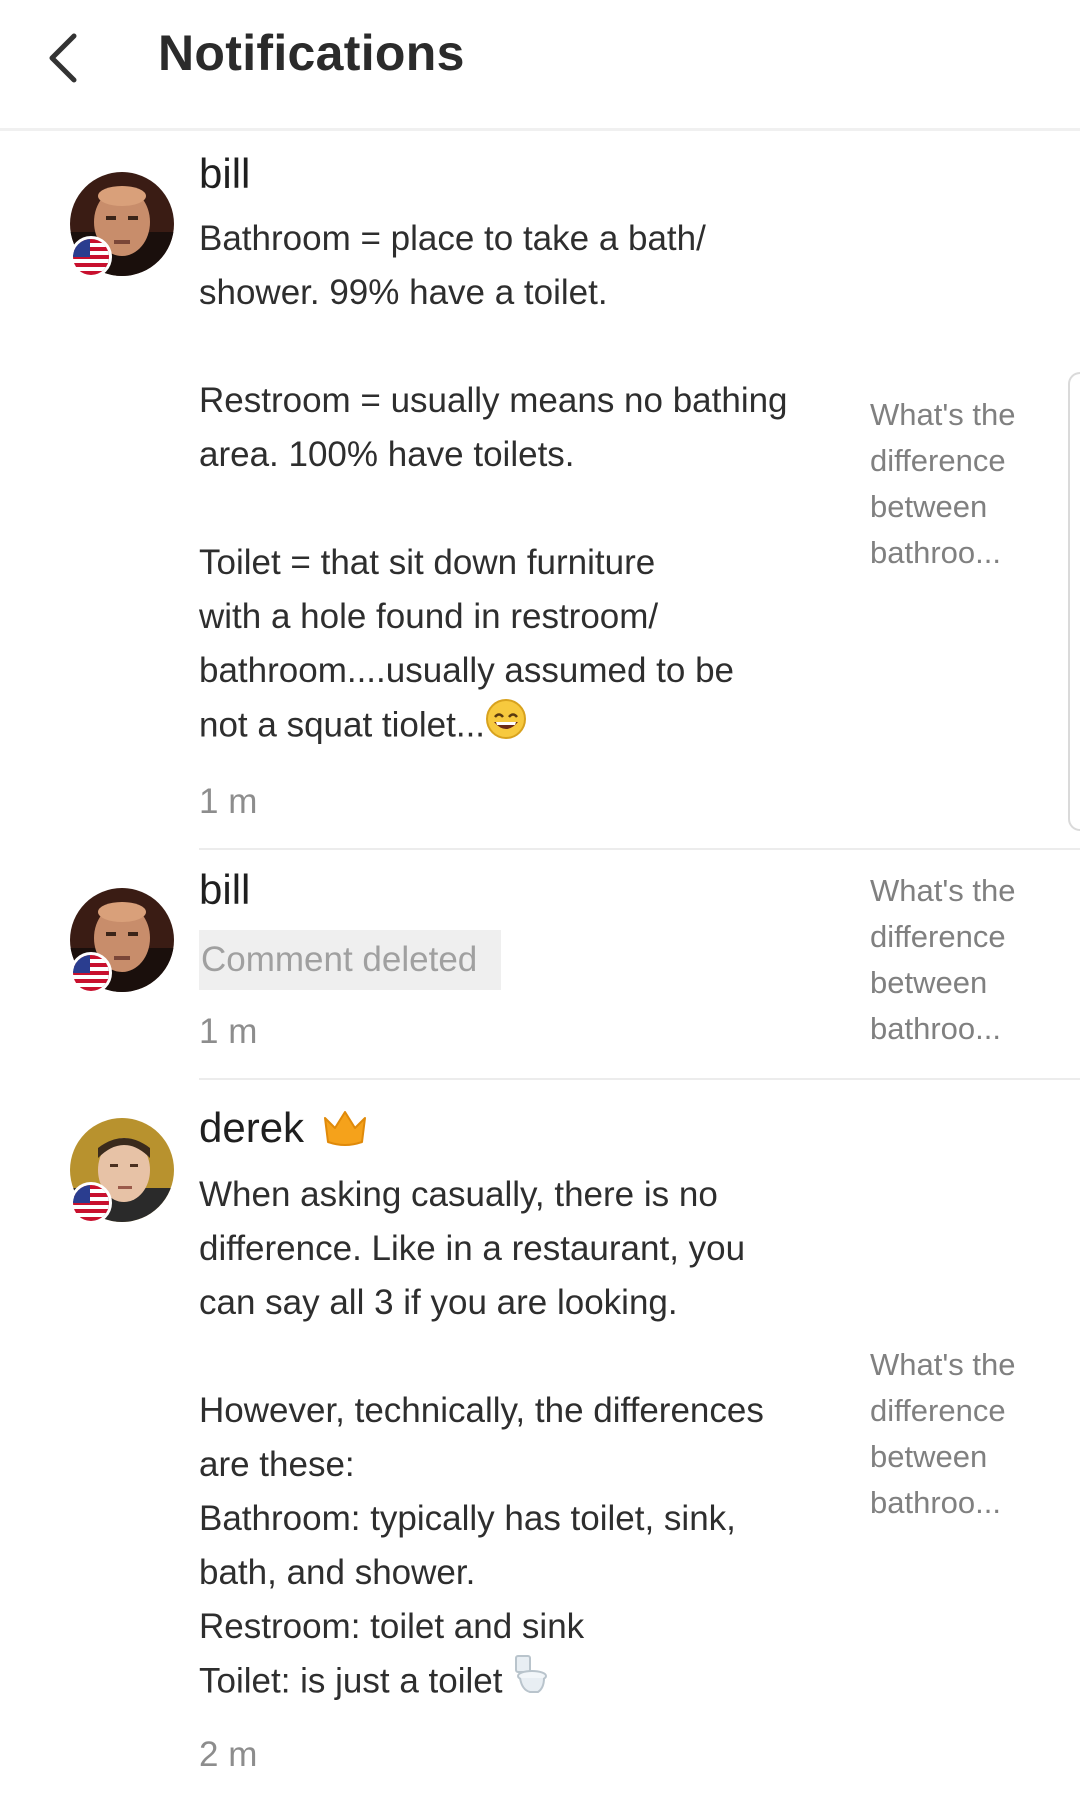 This screenshot has width=1080, height=1797. Describe the element at coordinates (311, 53) in the screenshot. I see `page-title: Notifications` at that location.